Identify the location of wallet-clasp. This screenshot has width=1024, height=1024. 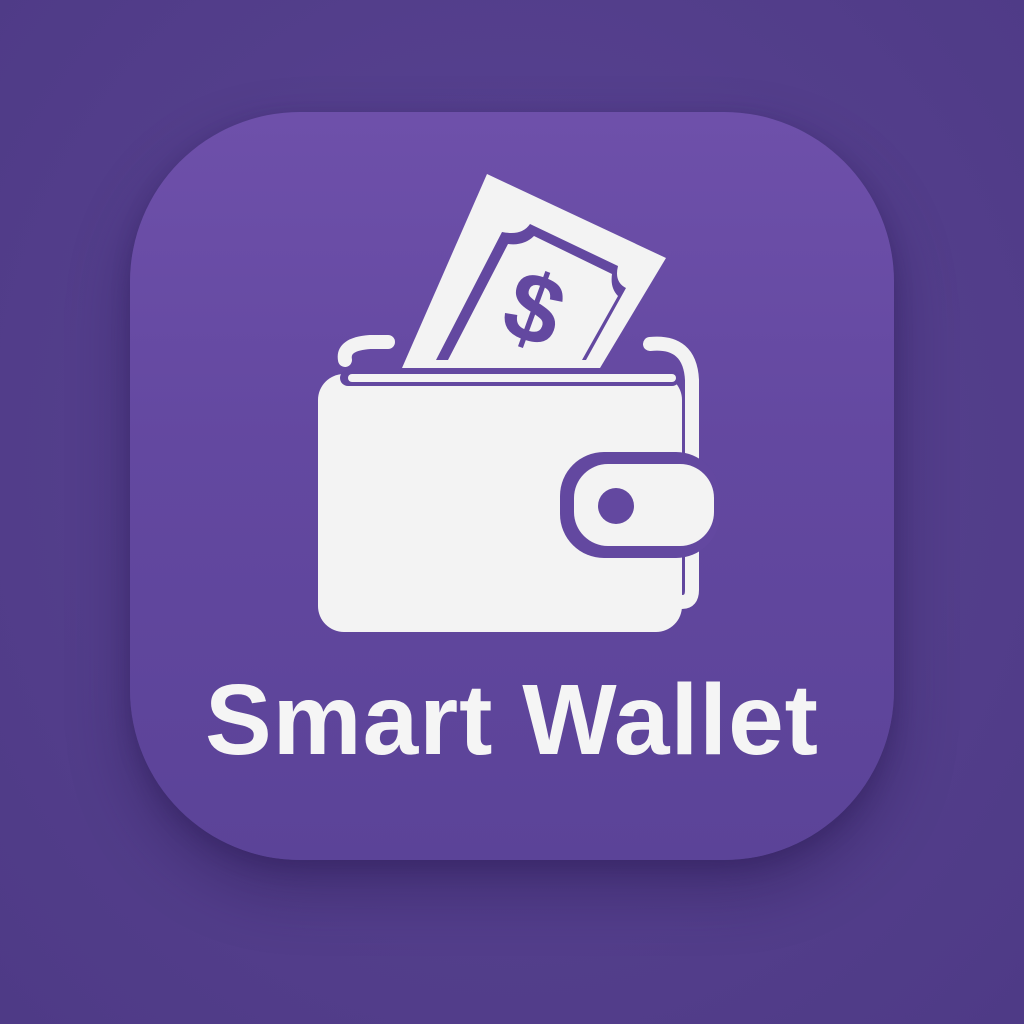
(644, 505).